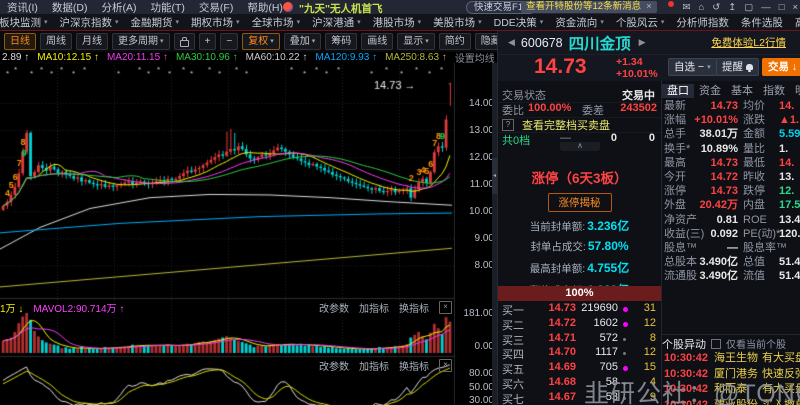 The width and height of the screenshot is (800, 405). I want to click on toolbar-item-10: 个股风云 ▾, so click(640, 22).